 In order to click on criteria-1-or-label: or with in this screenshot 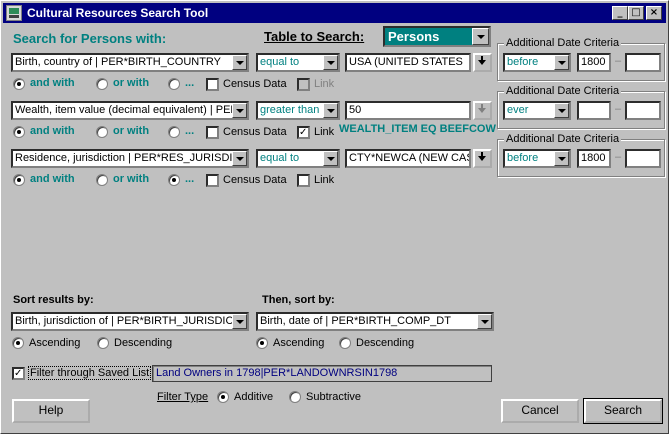, I will do `click(131, 83)`.